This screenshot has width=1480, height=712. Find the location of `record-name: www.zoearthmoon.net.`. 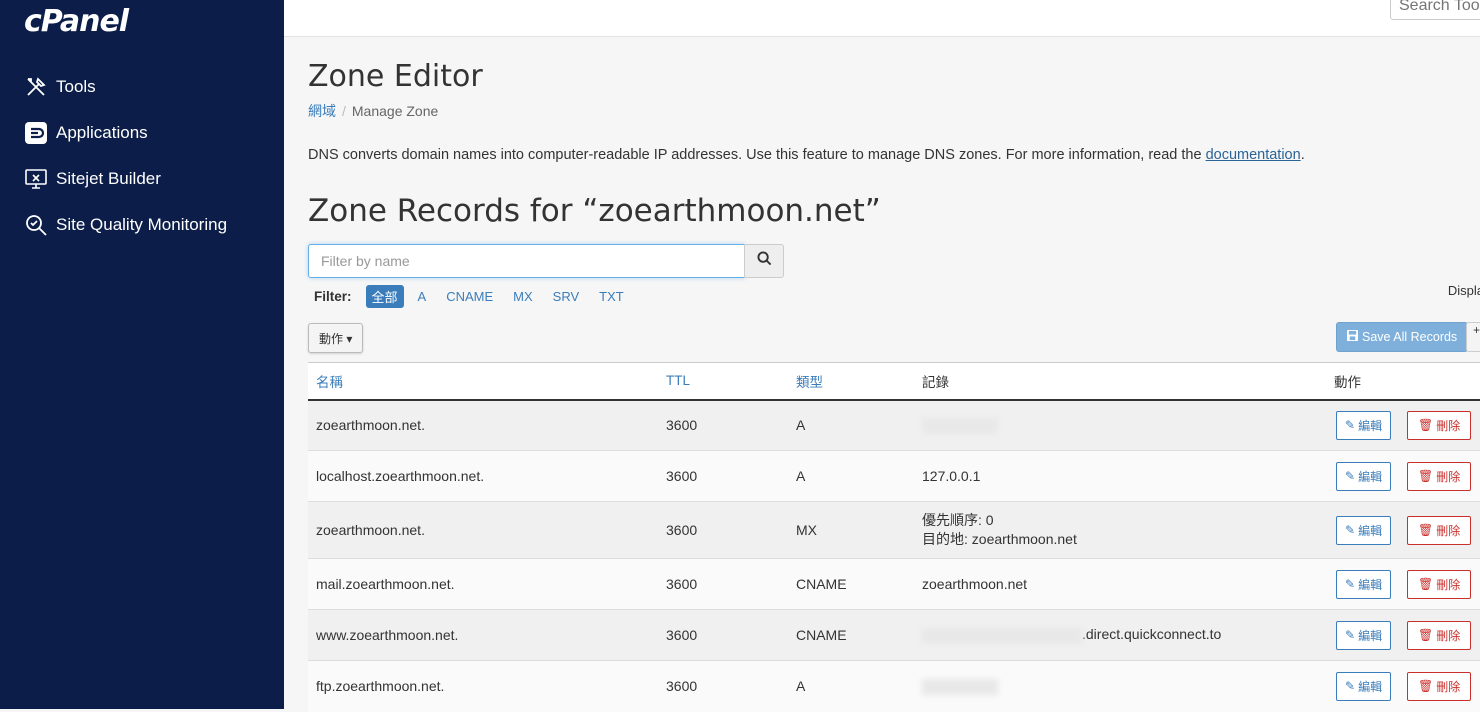

record-name: www.zoearthmoon.net. is located at coordinates (483, 635).